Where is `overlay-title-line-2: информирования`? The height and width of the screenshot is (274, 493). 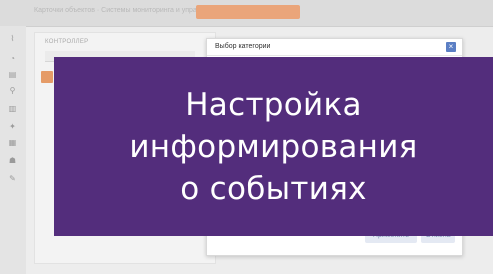
overlay-title-line-2: информирования is located at coordinates (273, 146).